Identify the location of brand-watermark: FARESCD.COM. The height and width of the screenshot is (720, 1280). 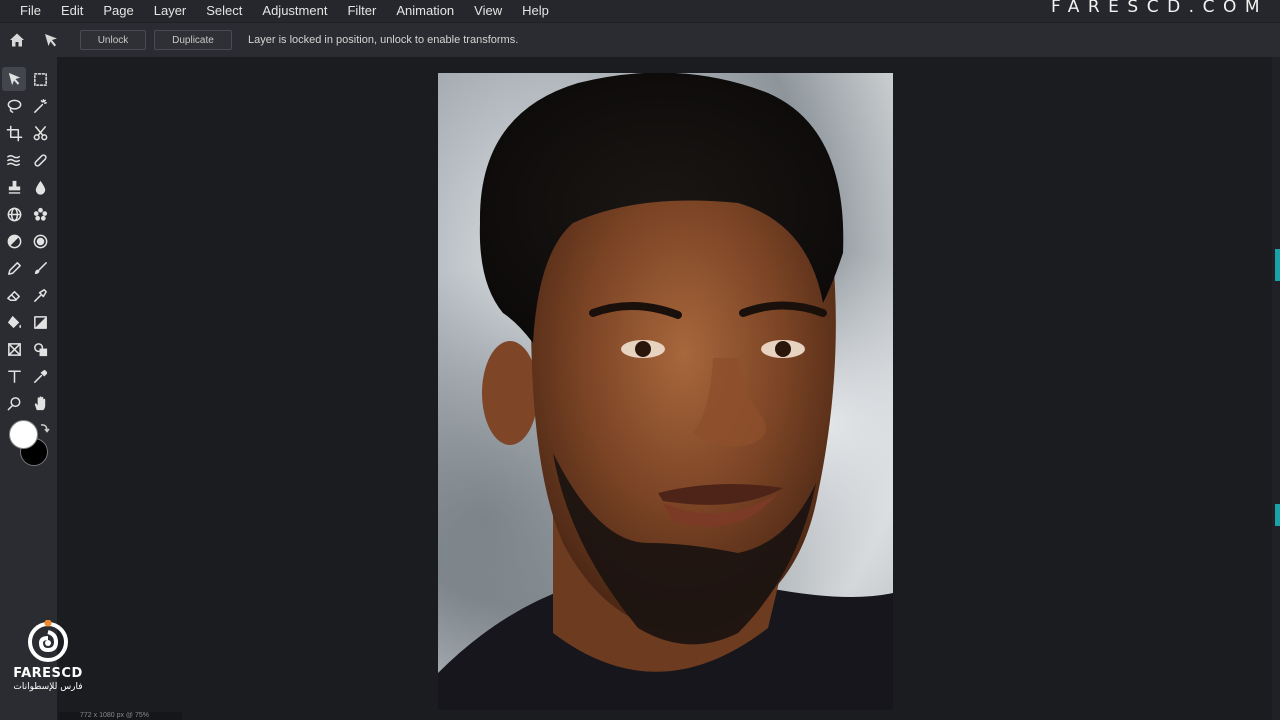
(1159, 8).